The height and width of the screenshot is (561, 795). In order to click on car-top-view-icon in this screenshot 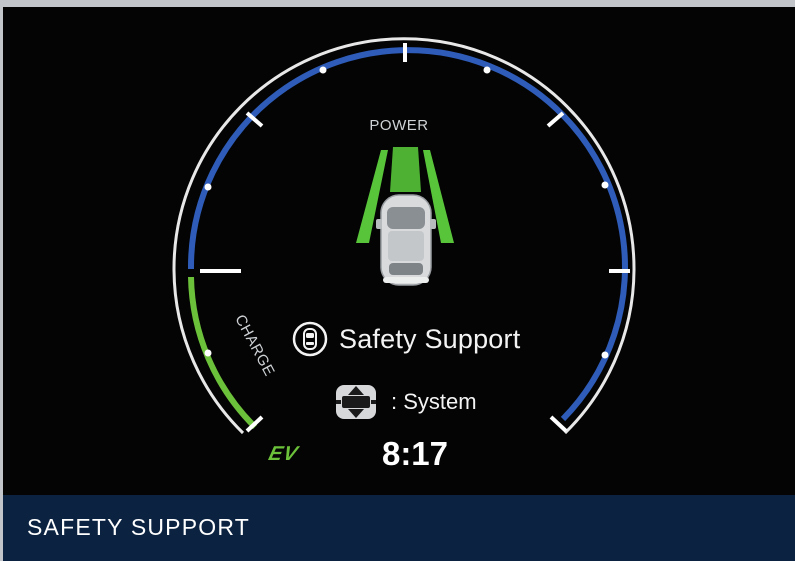, I will do `click(406, 240)`.